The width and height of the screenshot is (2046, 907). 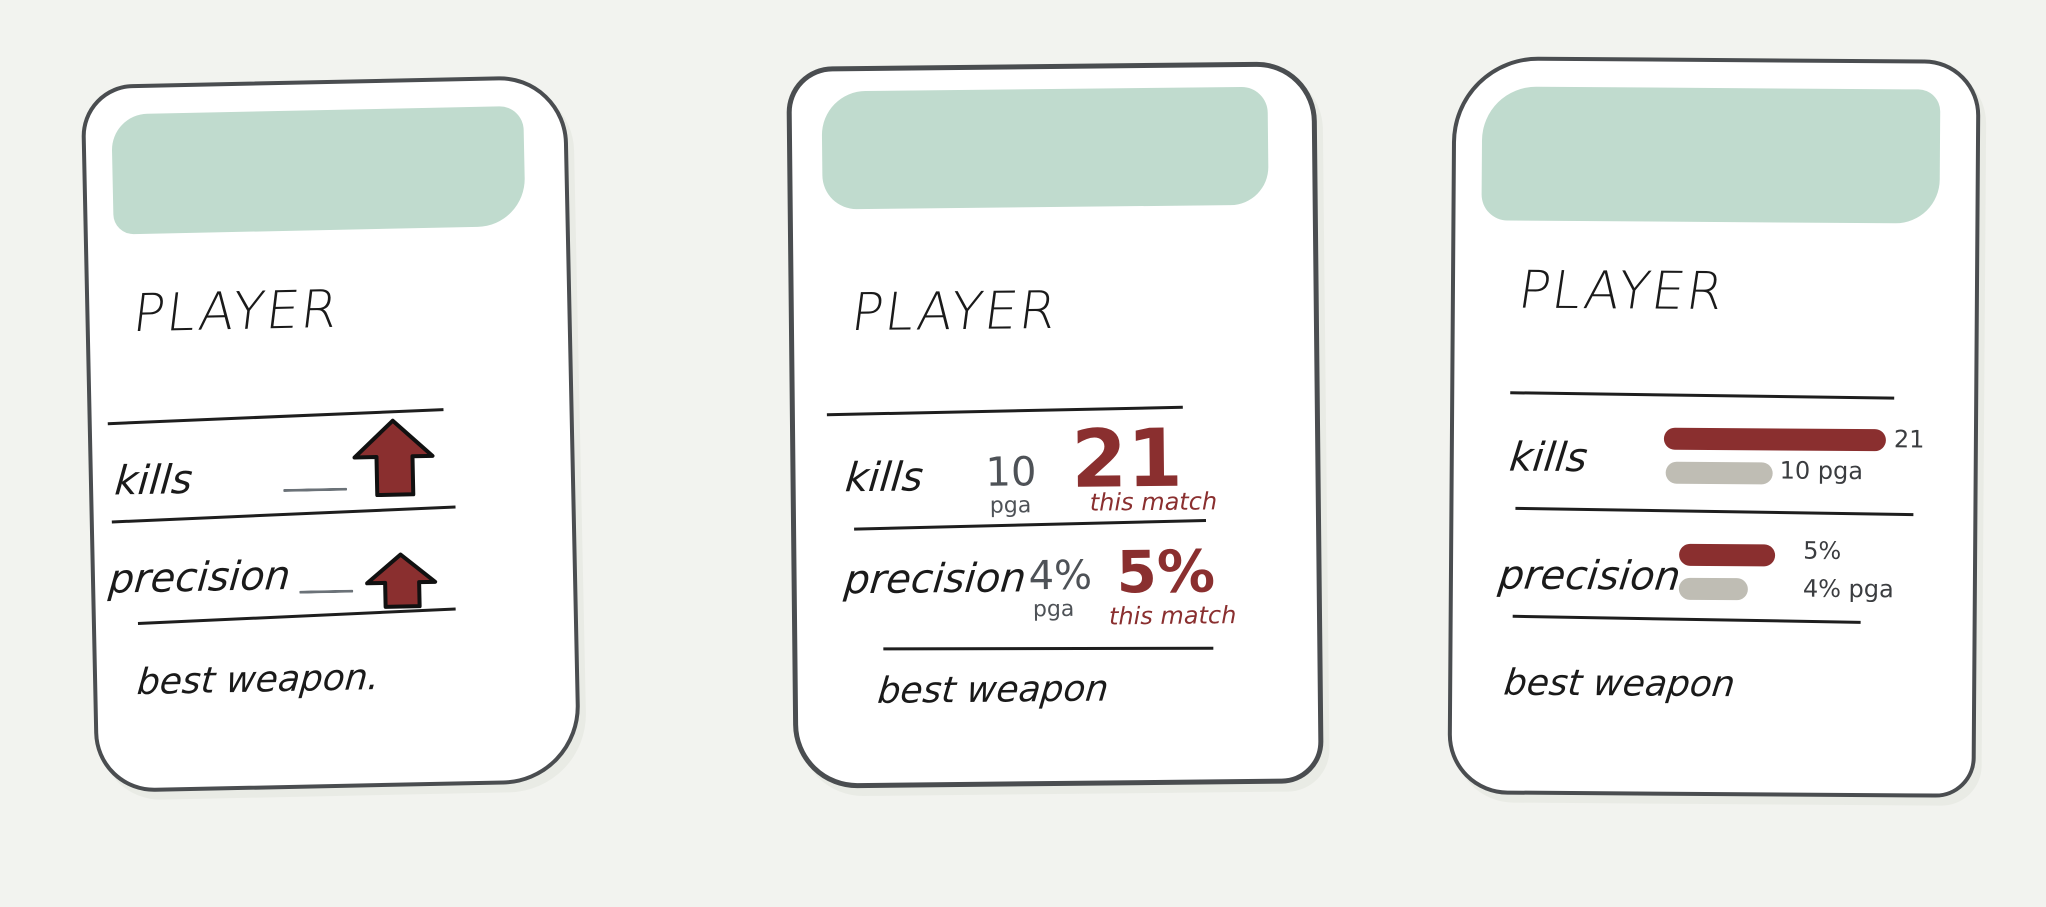 What do you see at coordinates (1153, 502) in the screenshot?
I see `kills-match-note: this match` at bounding box center [1153, 502].